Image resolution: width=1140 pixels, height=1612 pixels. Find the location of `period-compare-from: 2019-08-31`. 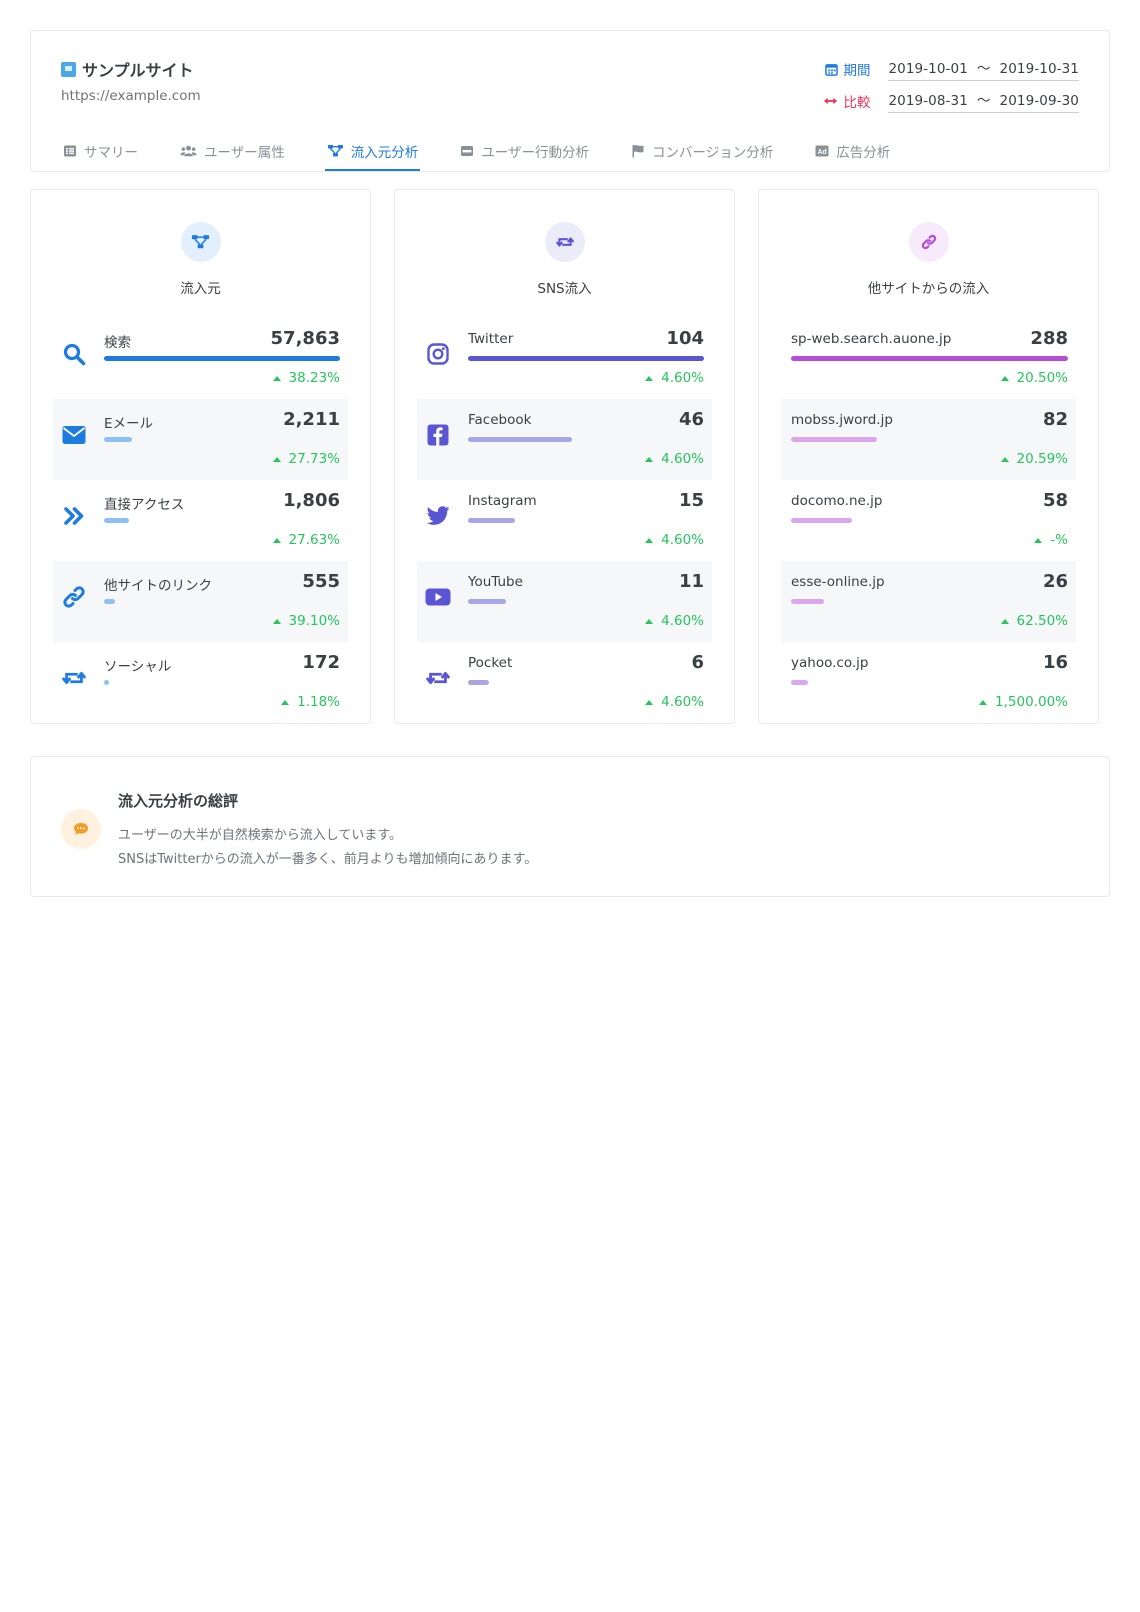

period-compare-from: 2019-08-31 is located at coordinates (928, 101).